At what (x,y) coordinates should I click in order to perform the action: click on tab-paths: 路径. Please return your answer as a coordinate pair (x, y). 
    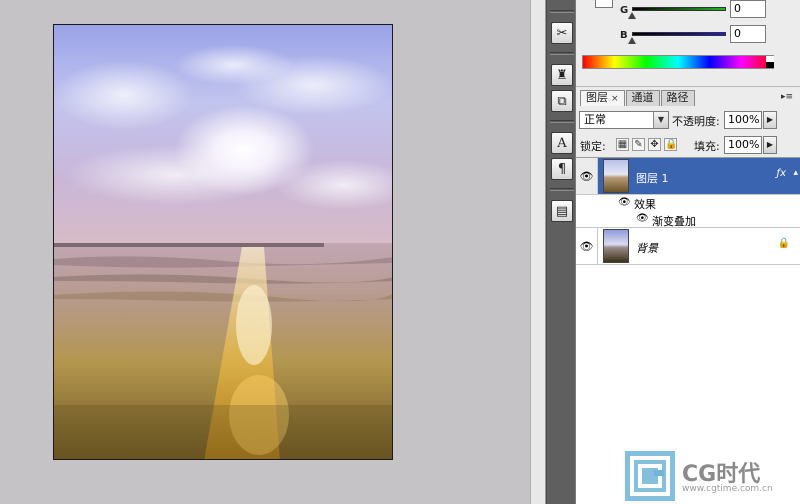
    Looking at the image, I should click on (677, 98).